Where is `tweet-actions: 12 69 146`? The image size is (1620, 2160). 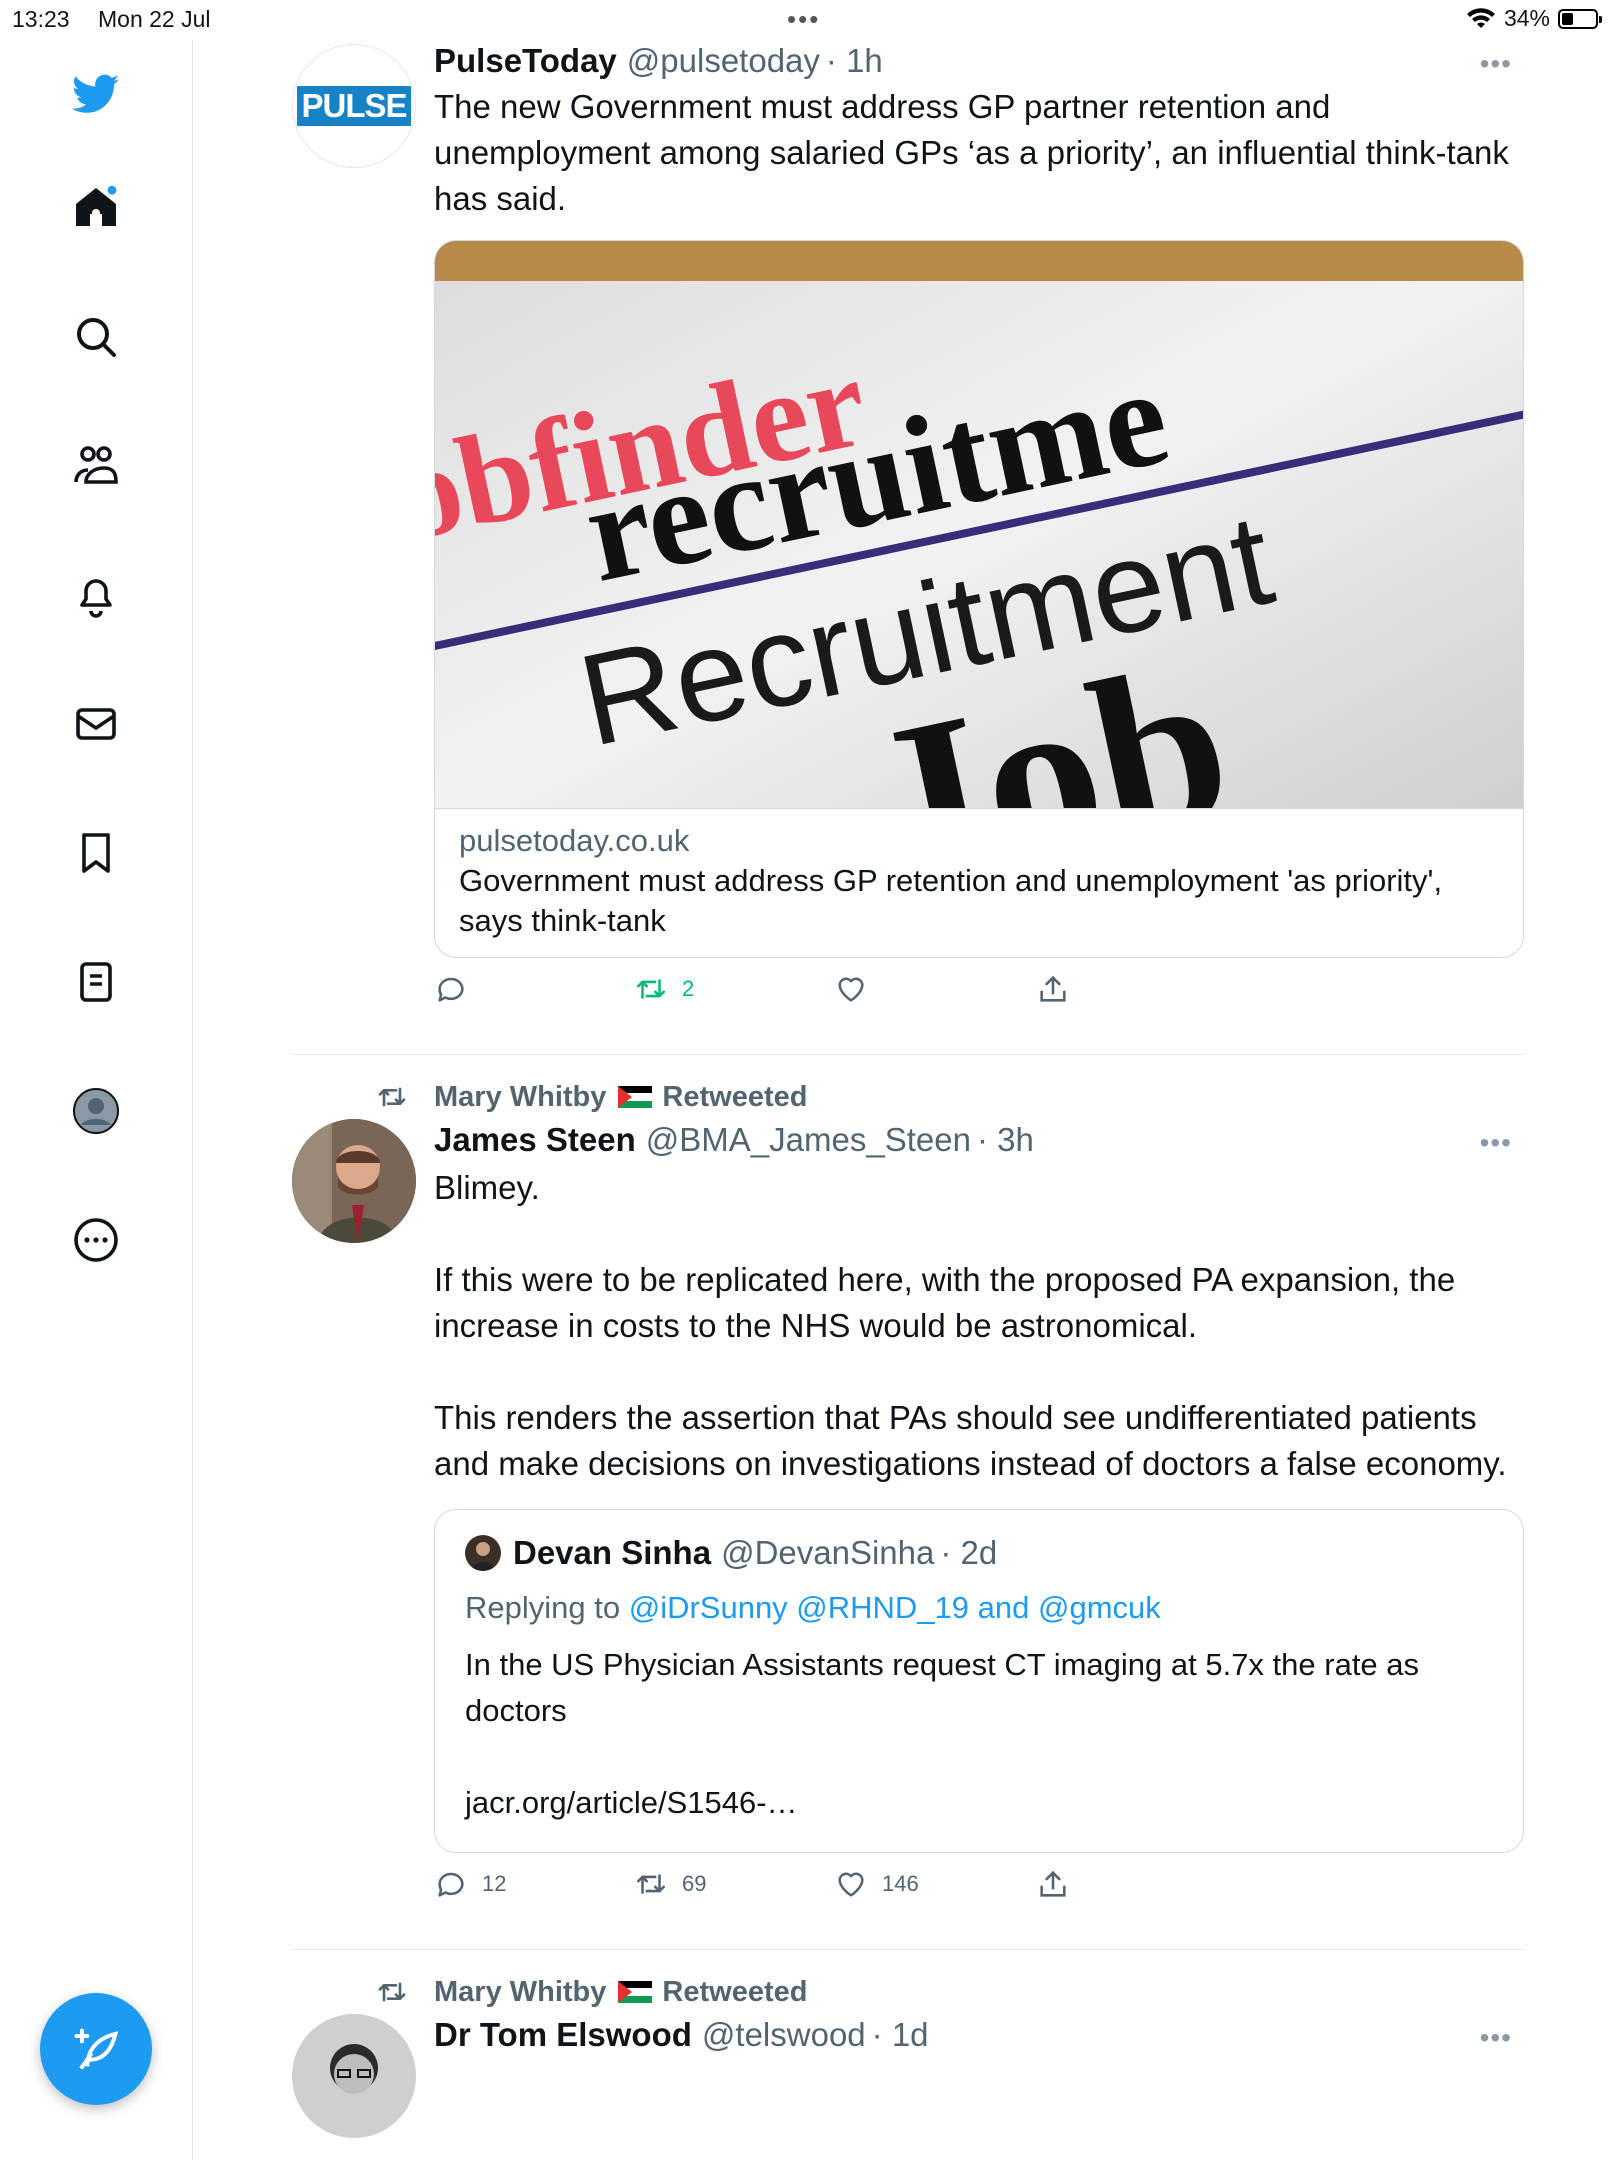 tweet-actions: 12 69 146 is located at coordinates (979, 1895).